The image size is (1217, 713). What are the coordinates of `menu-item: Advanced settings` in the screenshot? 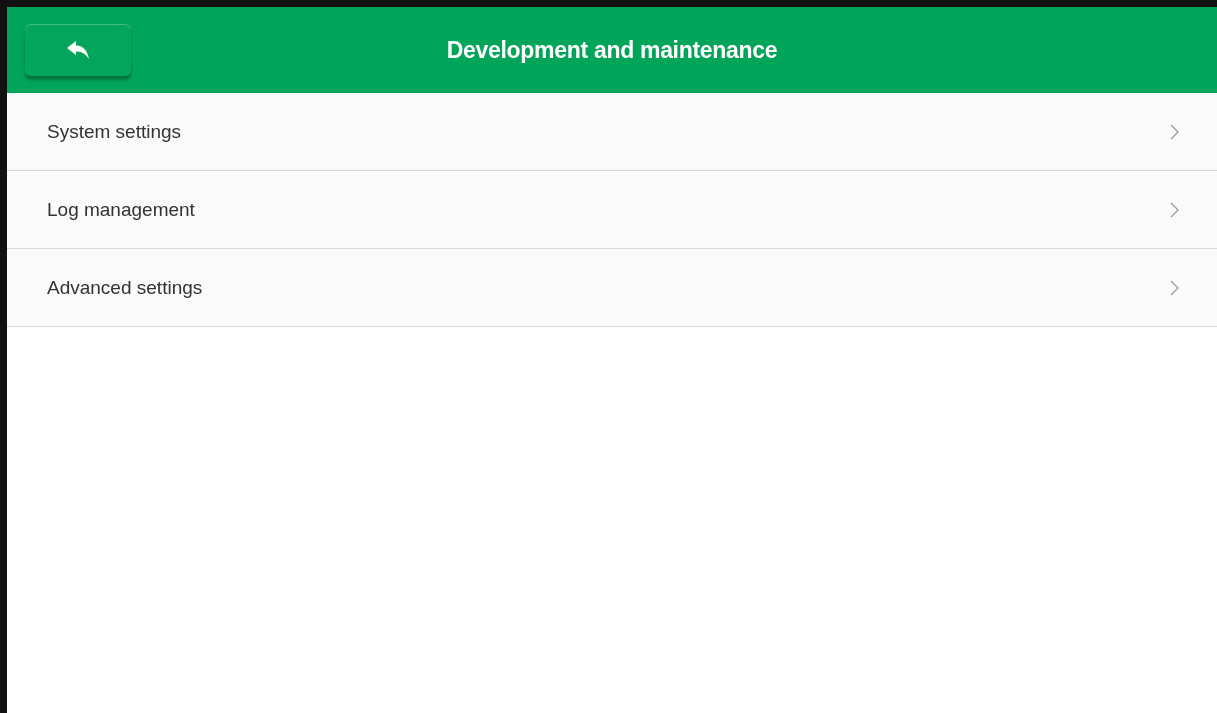 It's located at (612, 288).